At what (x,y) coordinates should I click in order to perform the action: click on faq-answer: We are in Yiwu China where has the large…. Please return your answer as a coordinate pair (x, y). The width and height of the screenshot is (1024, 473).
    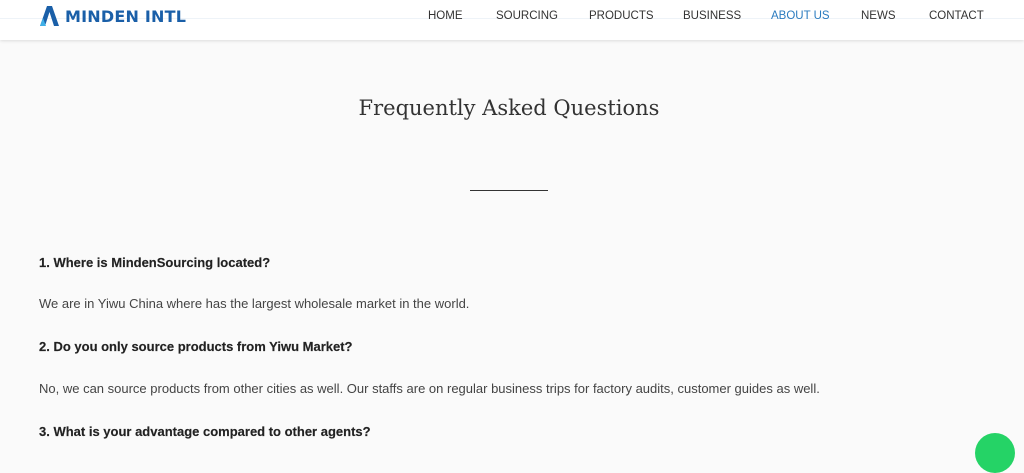
    Looking at the image, I should click on (254, 303).